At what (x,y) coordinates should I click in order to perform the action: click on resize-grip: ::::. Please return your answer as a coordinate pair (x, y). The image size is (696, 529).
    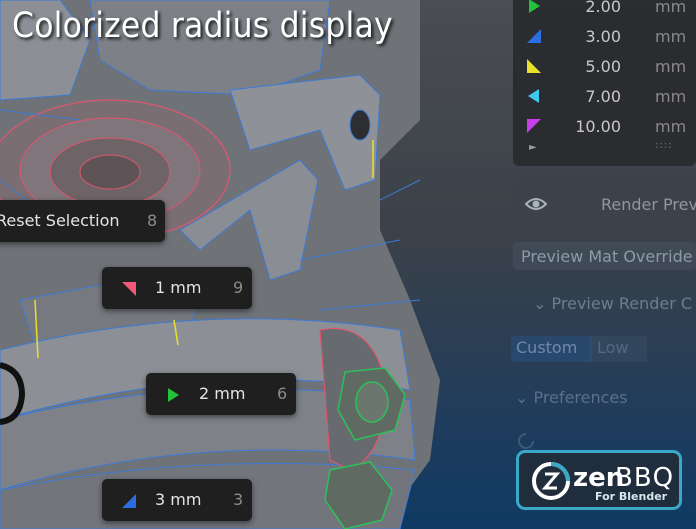
    Looking at the image, I should click on (663, 145).